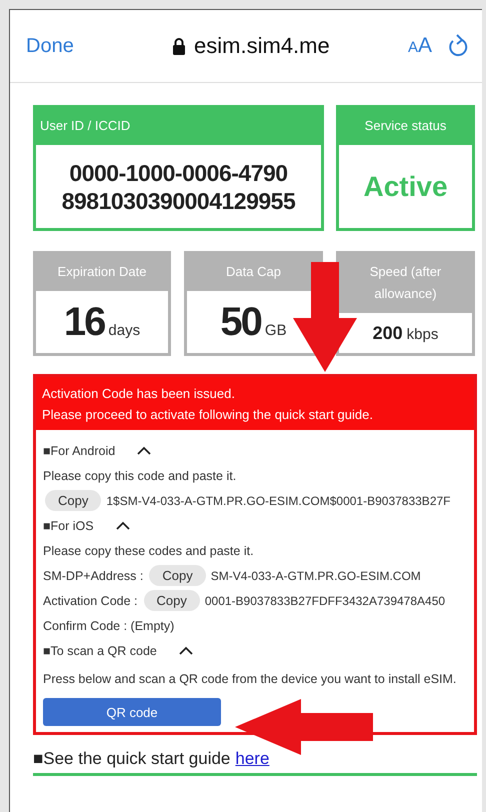 Image resolution: width=486 pixels, height=812 pixels. Describe the element at coordinates (148, 551) in the screenshot. I see `instruction-text: Please copy these codes and paste it.` at that location.